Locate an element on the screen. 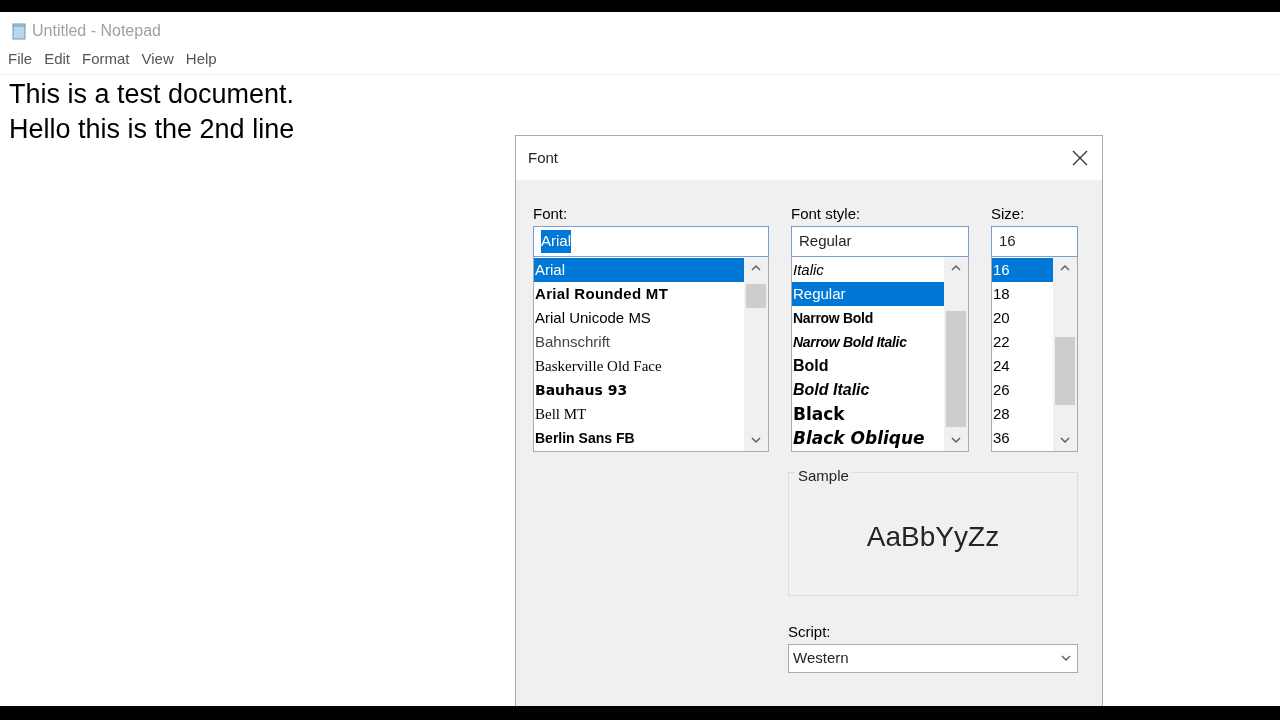 The height and width of the screenshot is (720, 1280). menu-item: Edit is located at coordinates (57, 61).